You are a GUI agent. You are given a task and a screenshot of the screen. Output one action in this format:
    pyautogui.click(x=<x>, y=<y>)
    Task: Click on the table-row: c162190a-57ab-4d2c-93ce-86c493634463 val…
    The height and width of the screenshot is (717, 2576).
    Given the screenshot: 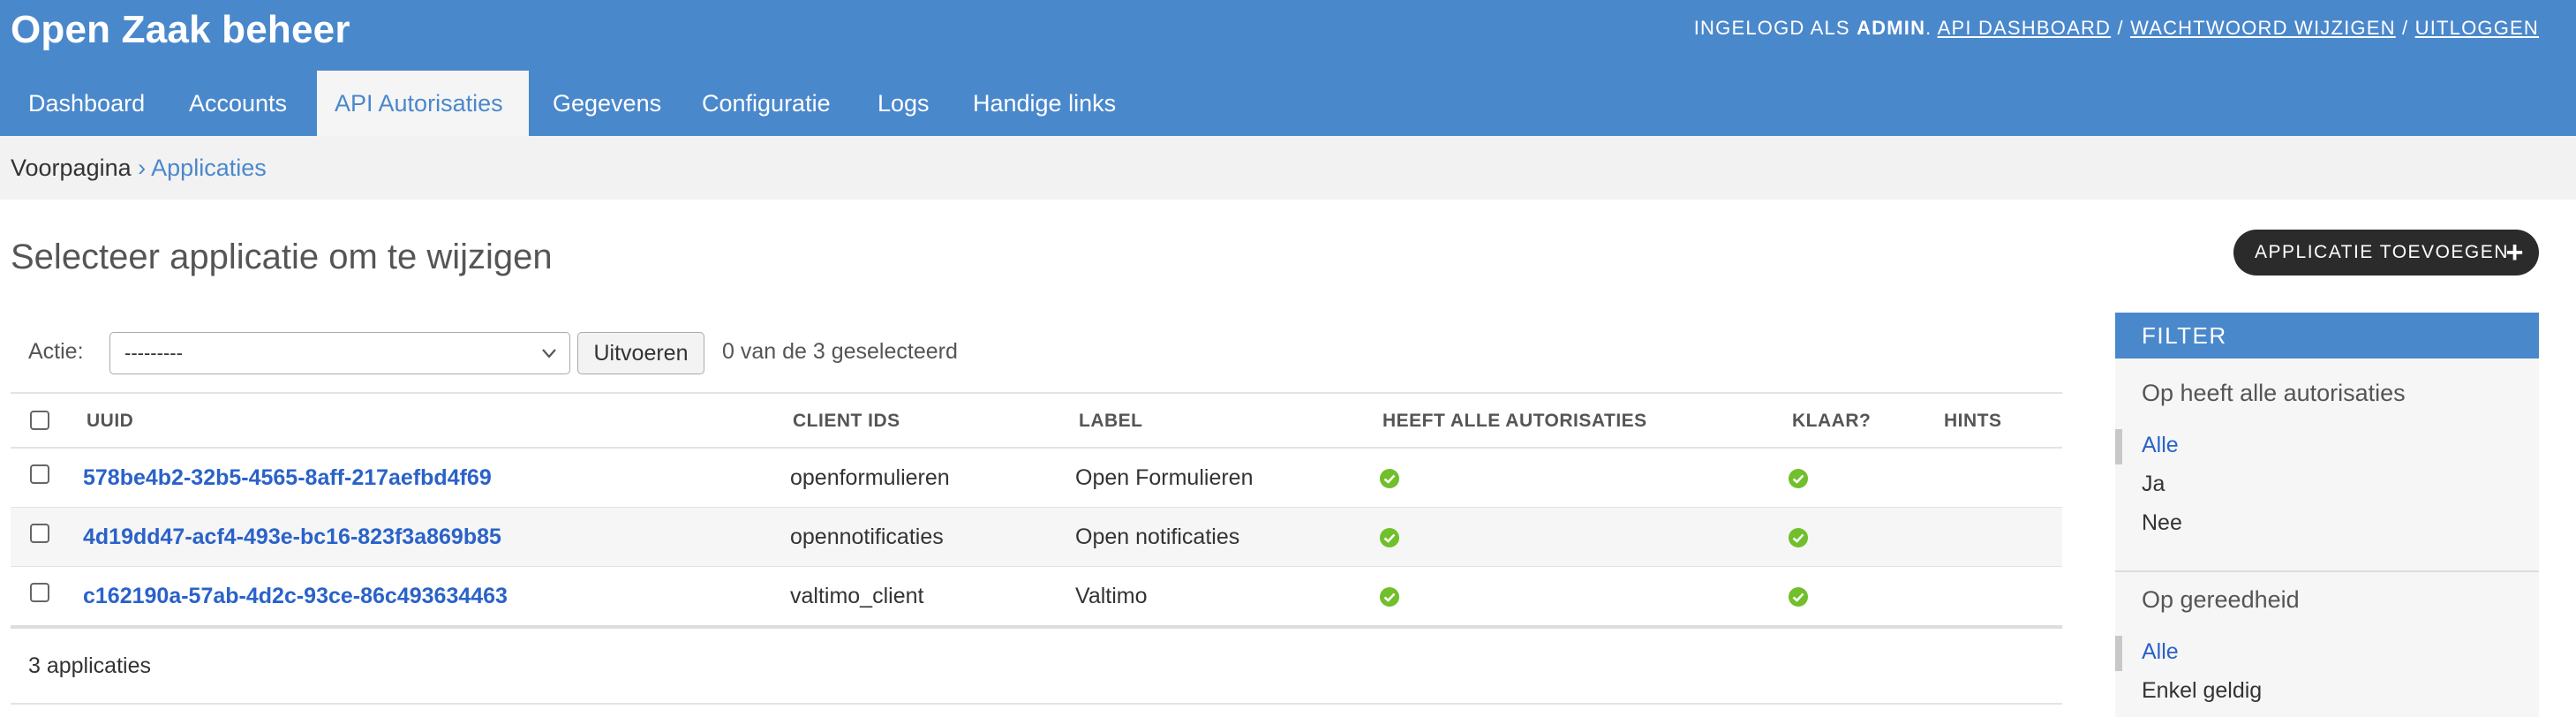 What is the action you would take?
    pyautogui.click(x=1037, y=596)
    